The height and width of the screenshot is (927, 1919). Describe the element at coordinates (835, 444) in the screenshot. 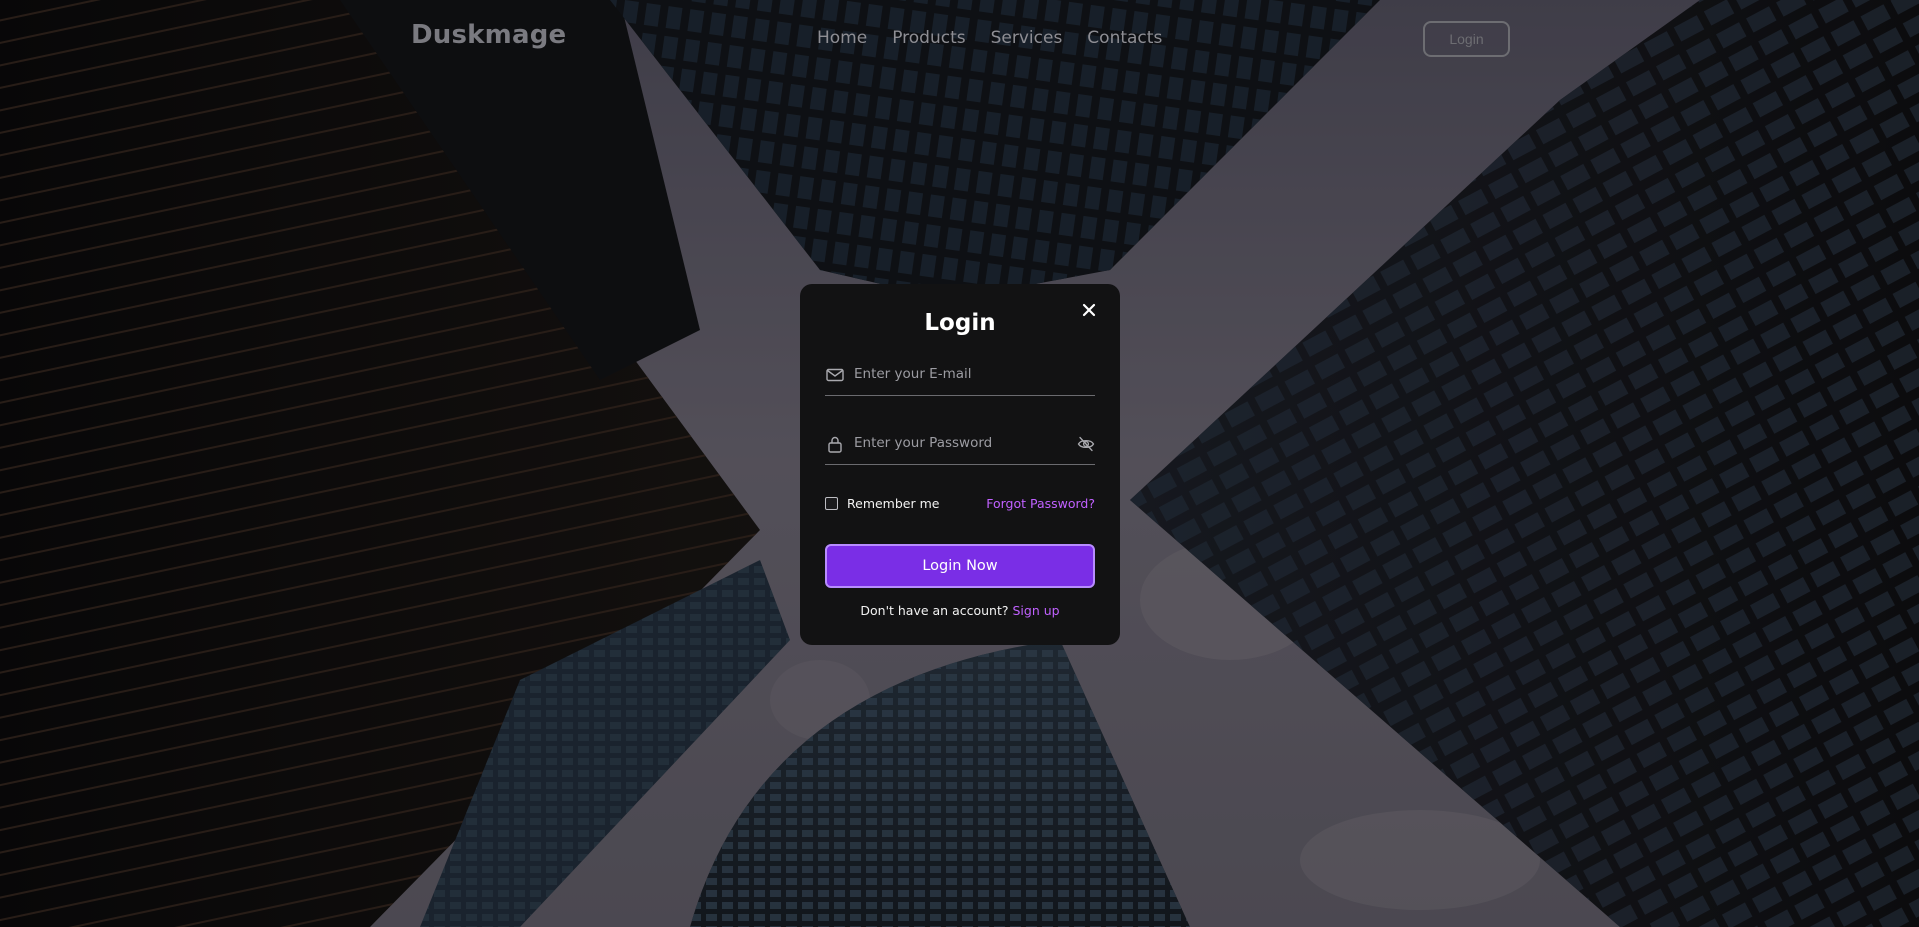

I see `lock-icon` at that location.